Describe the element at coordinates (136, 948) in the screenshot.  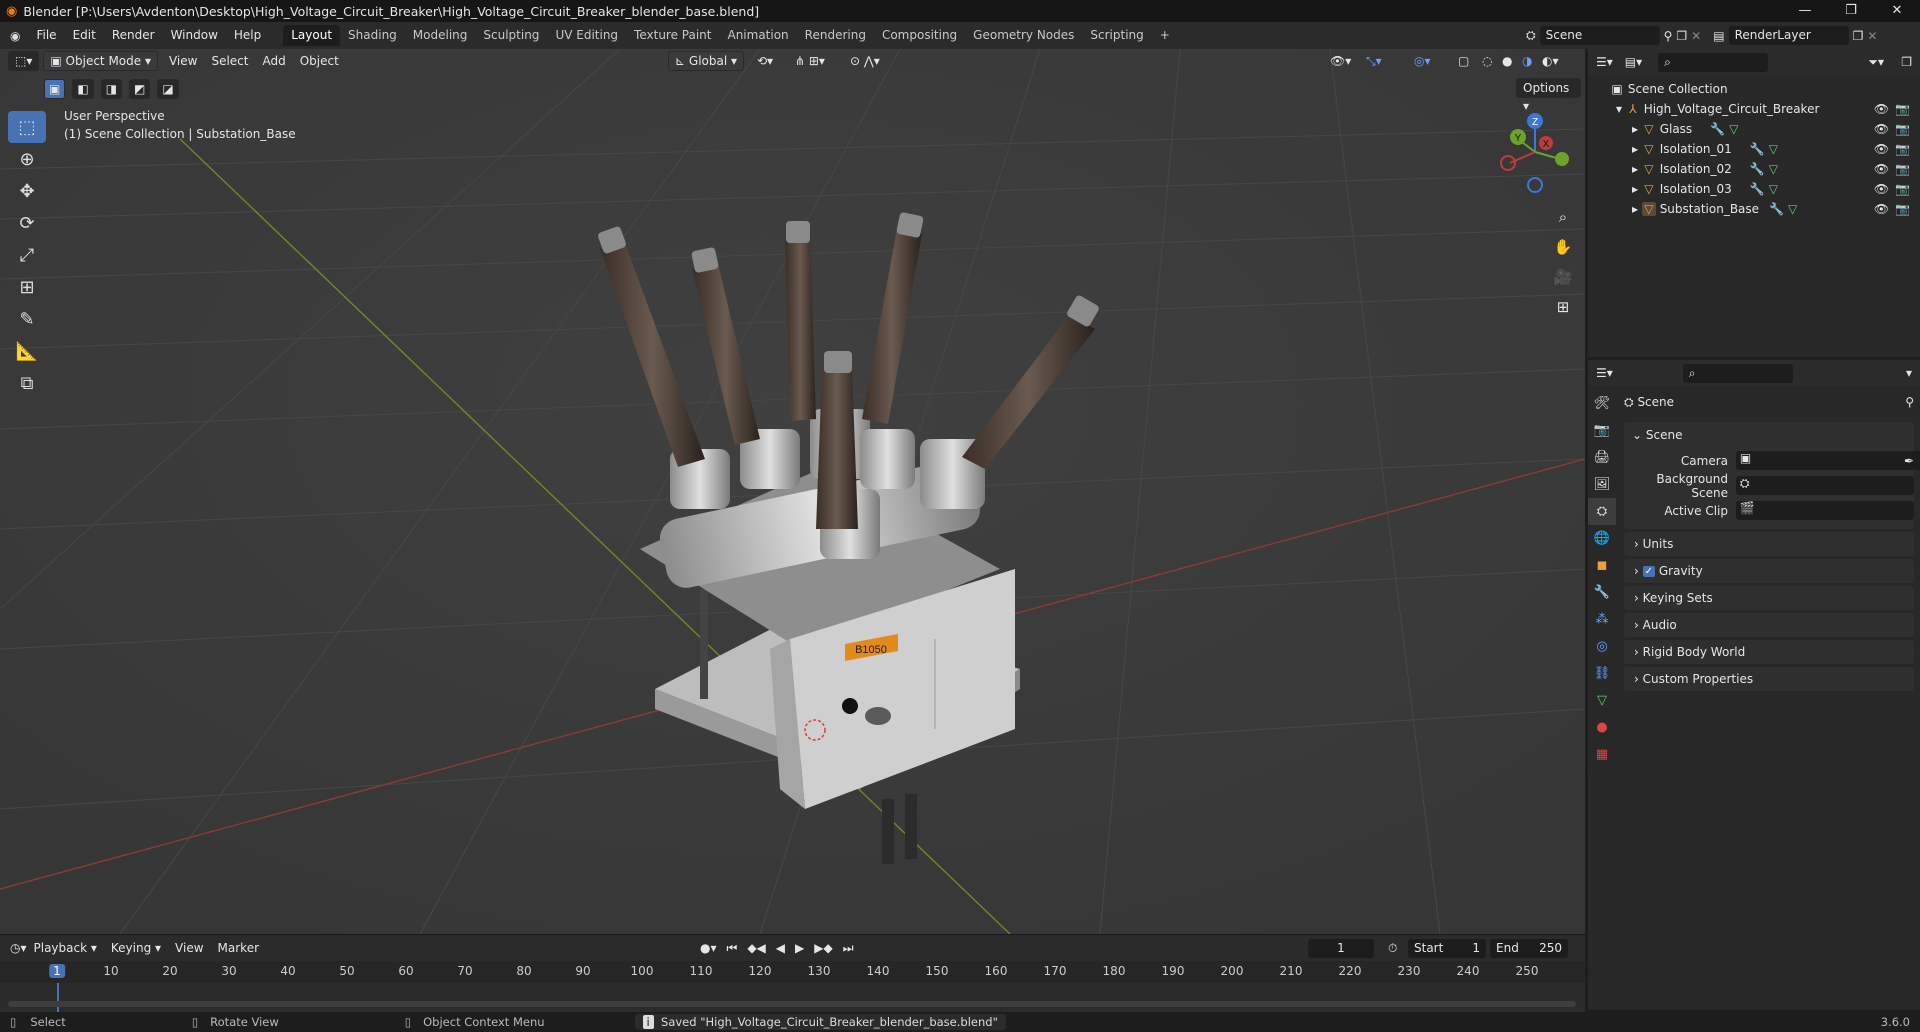
I see `menu-keying: Keying ▾` at that location.